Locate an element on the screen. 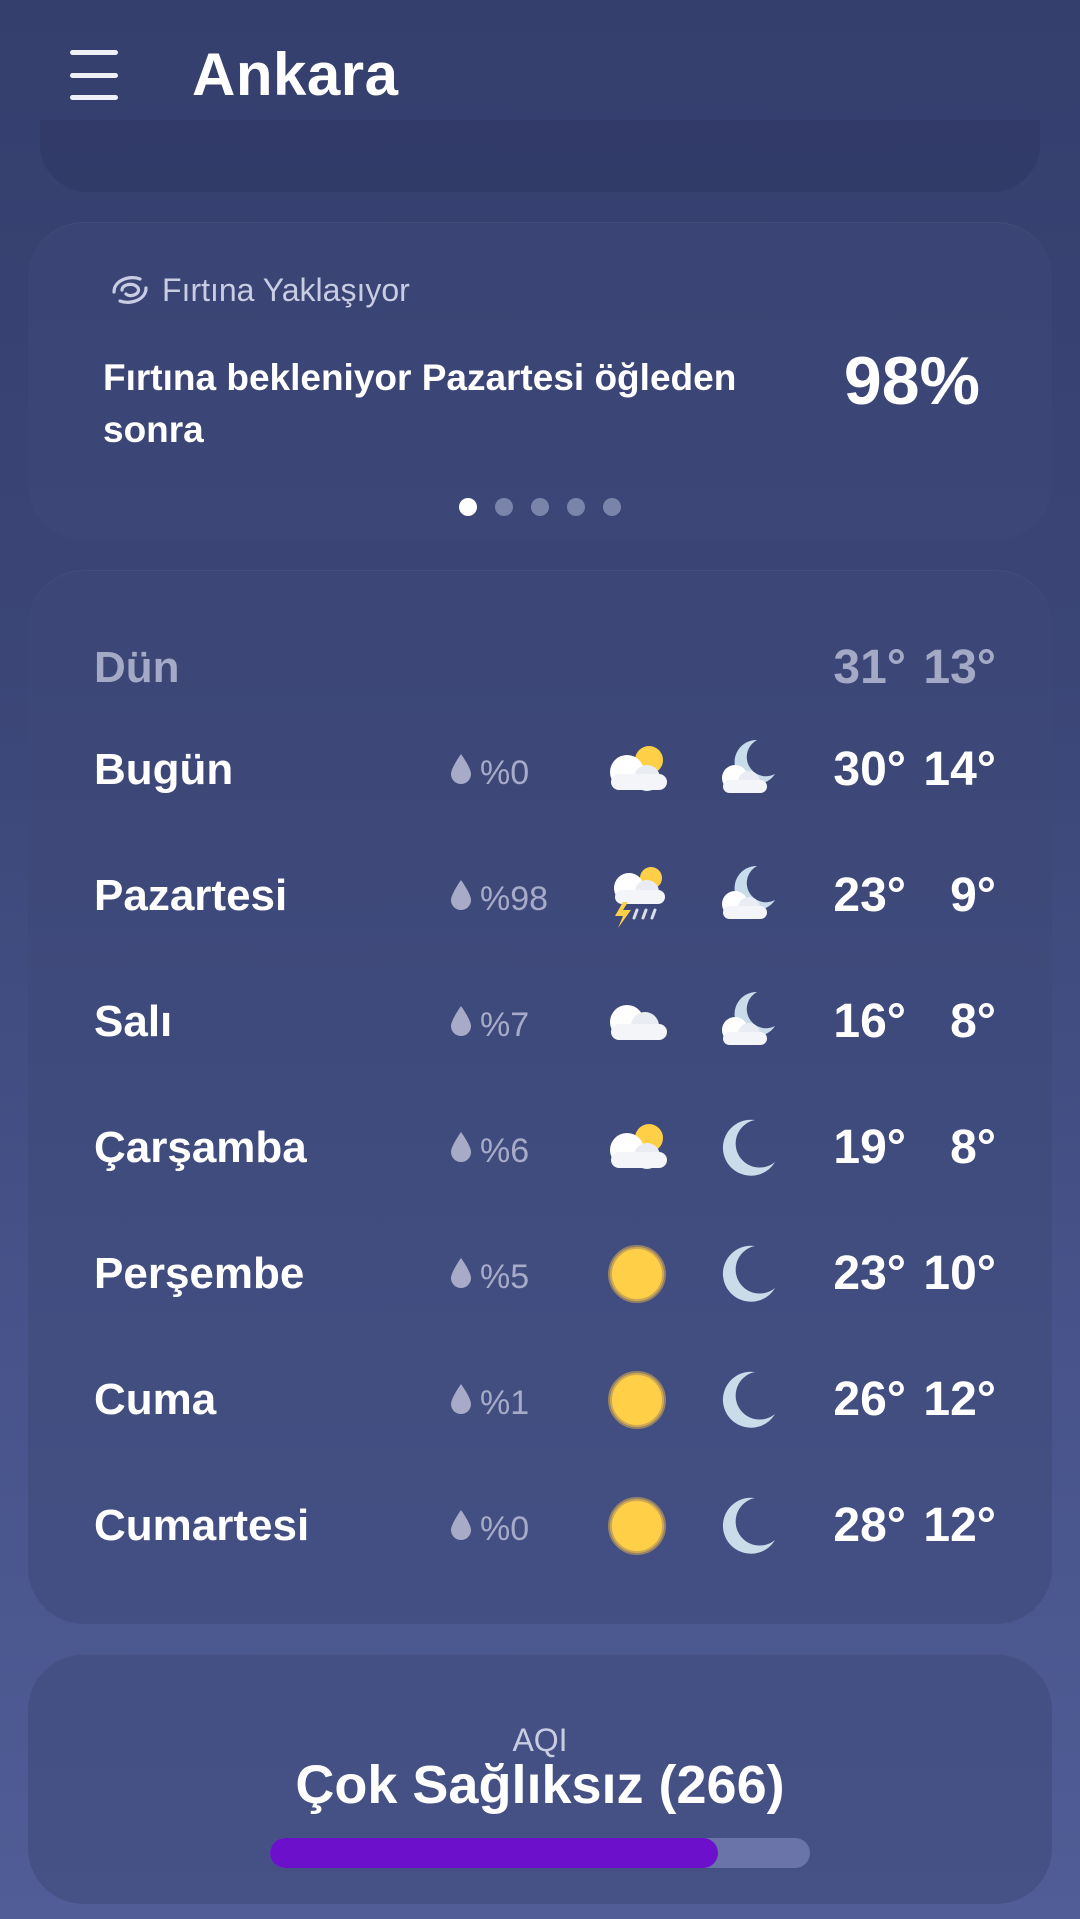  pager-dots is located at coordinates (540, 507).